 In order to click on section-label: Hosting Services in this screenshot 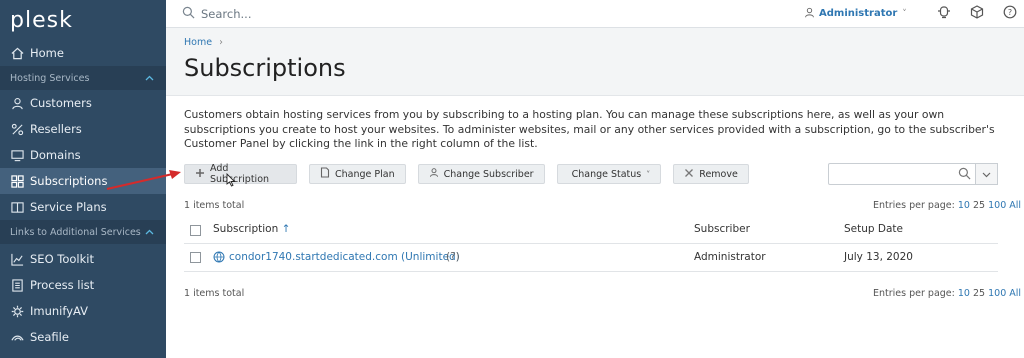, I will do `click(50, 78)`.